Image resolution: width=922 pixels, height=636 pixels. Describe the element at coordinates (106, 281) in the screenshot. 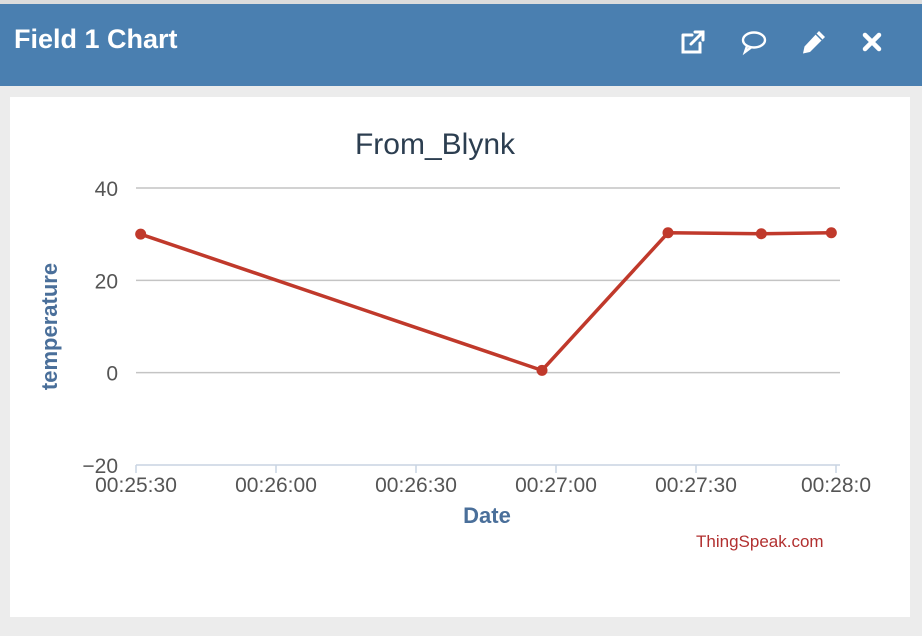

I see `y-tick-label: 20` at that location.